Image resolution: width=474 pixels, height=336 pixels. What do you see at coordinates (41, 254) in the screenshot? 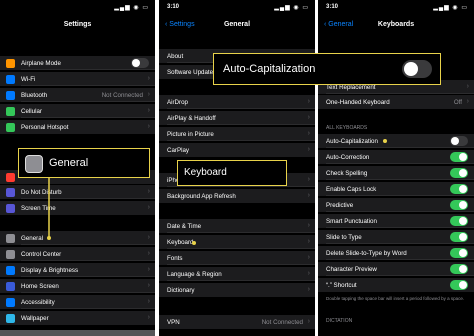
I see `row-label: Control Center` at bounding box center [41, 254].